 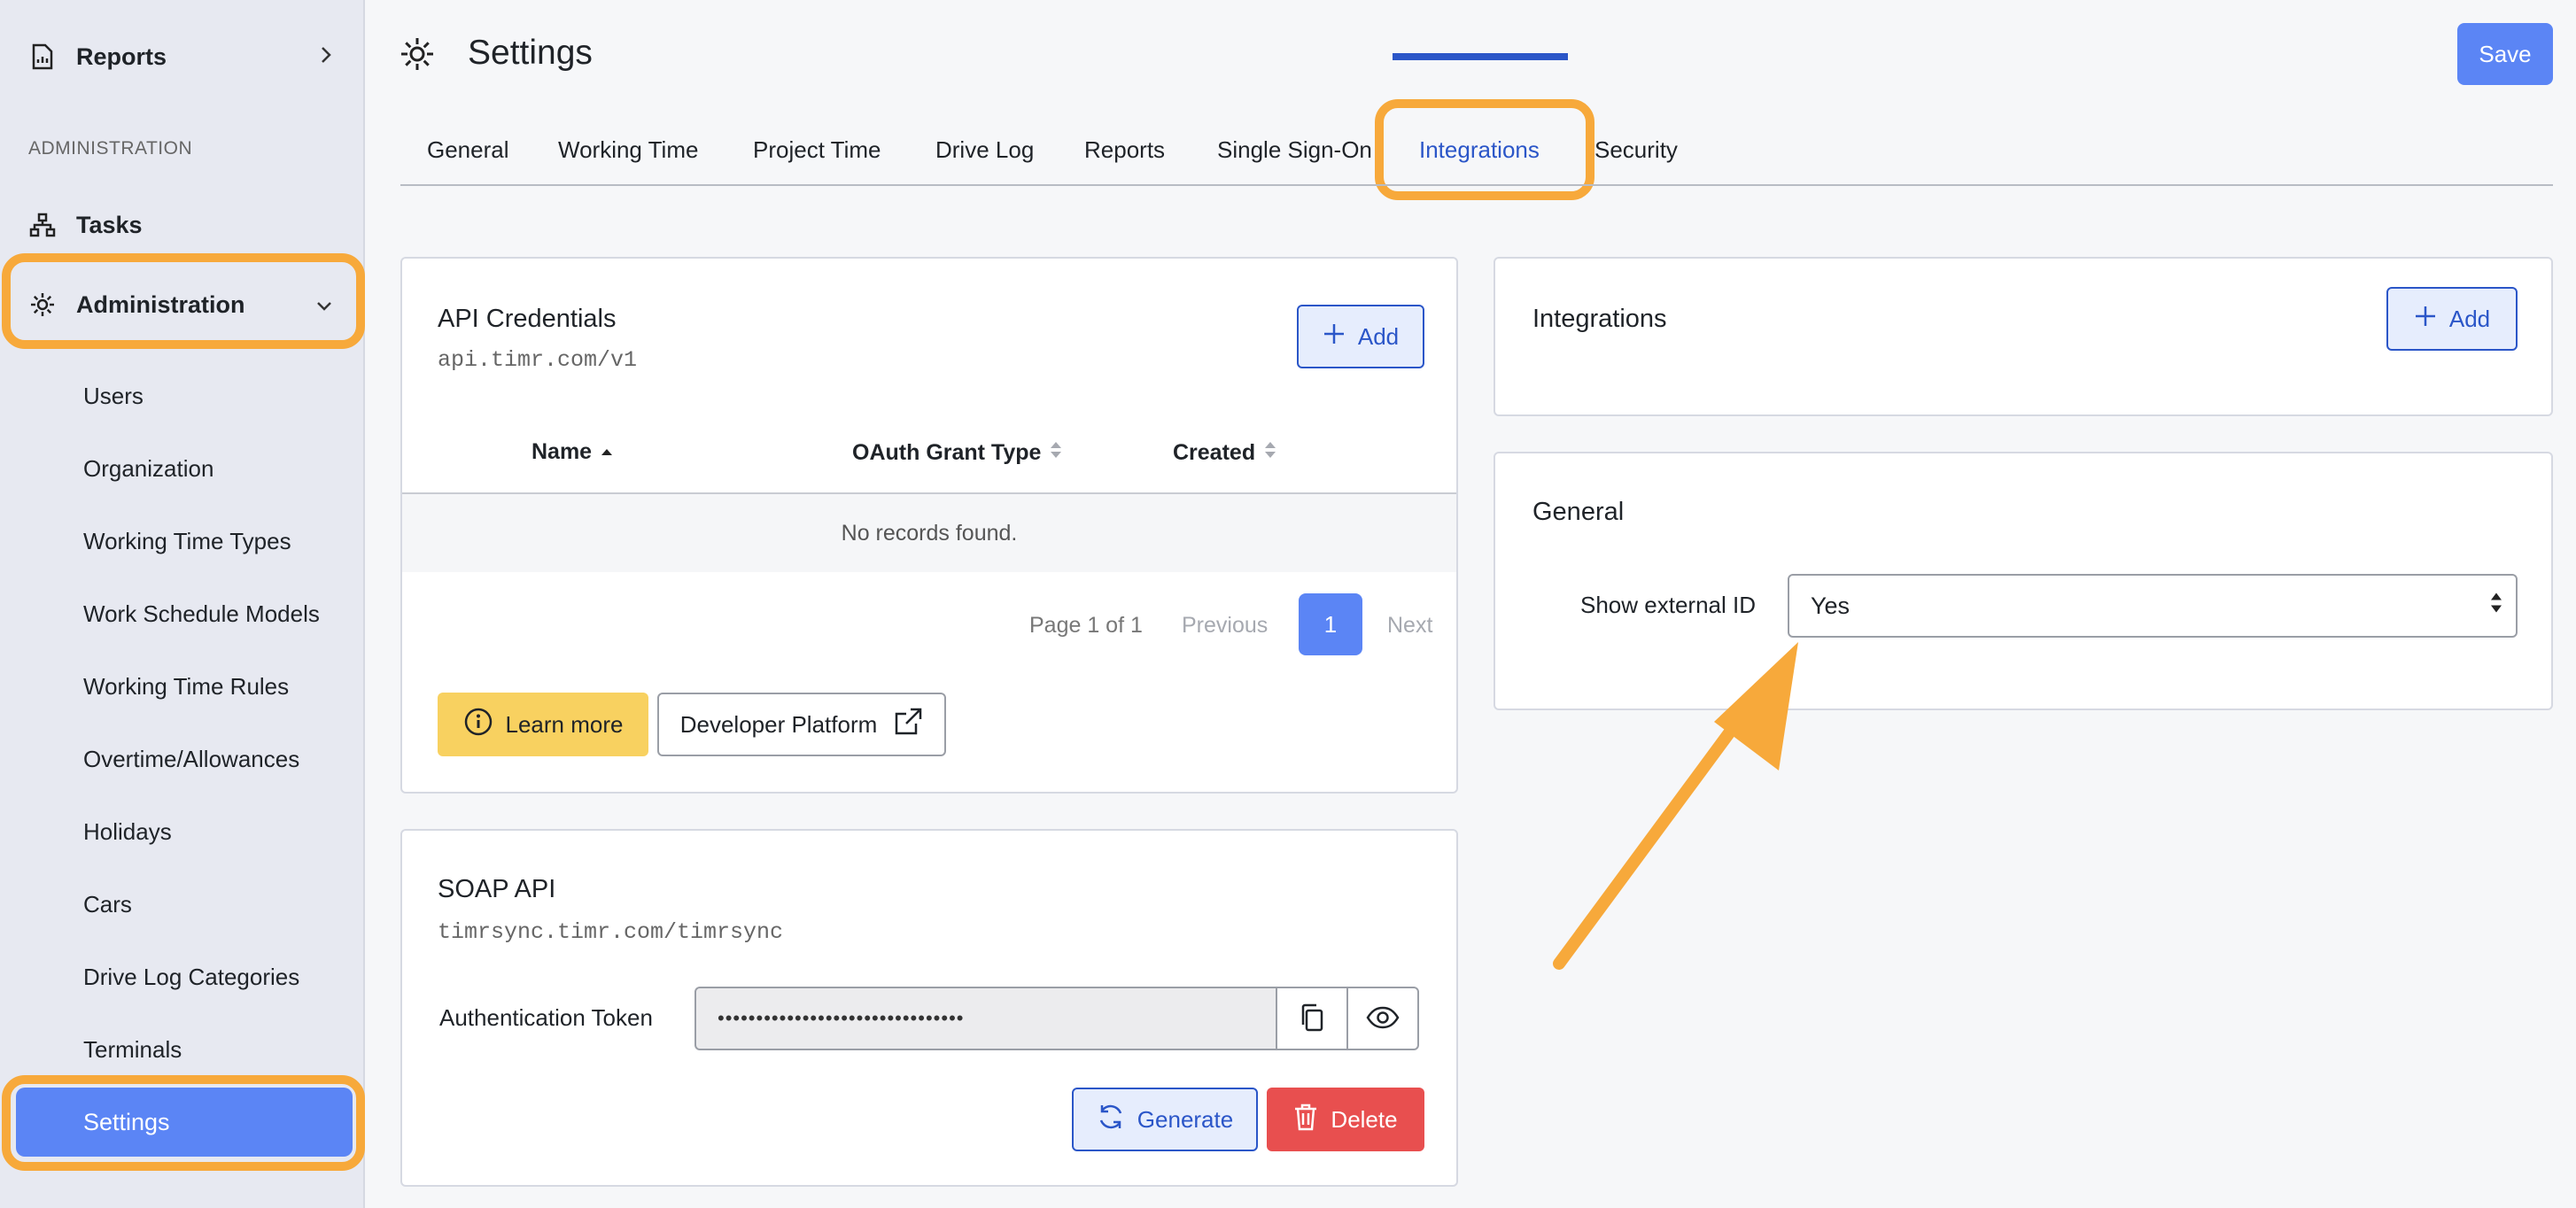 I want to click on copy-icon, so click(x=1312, y=1019).